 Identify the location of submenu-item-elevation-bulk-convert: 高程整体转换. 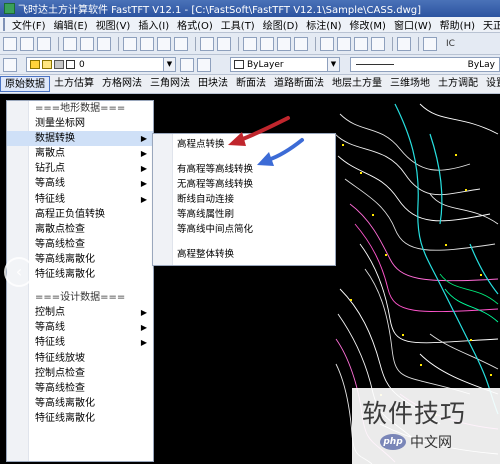
(244, 254).